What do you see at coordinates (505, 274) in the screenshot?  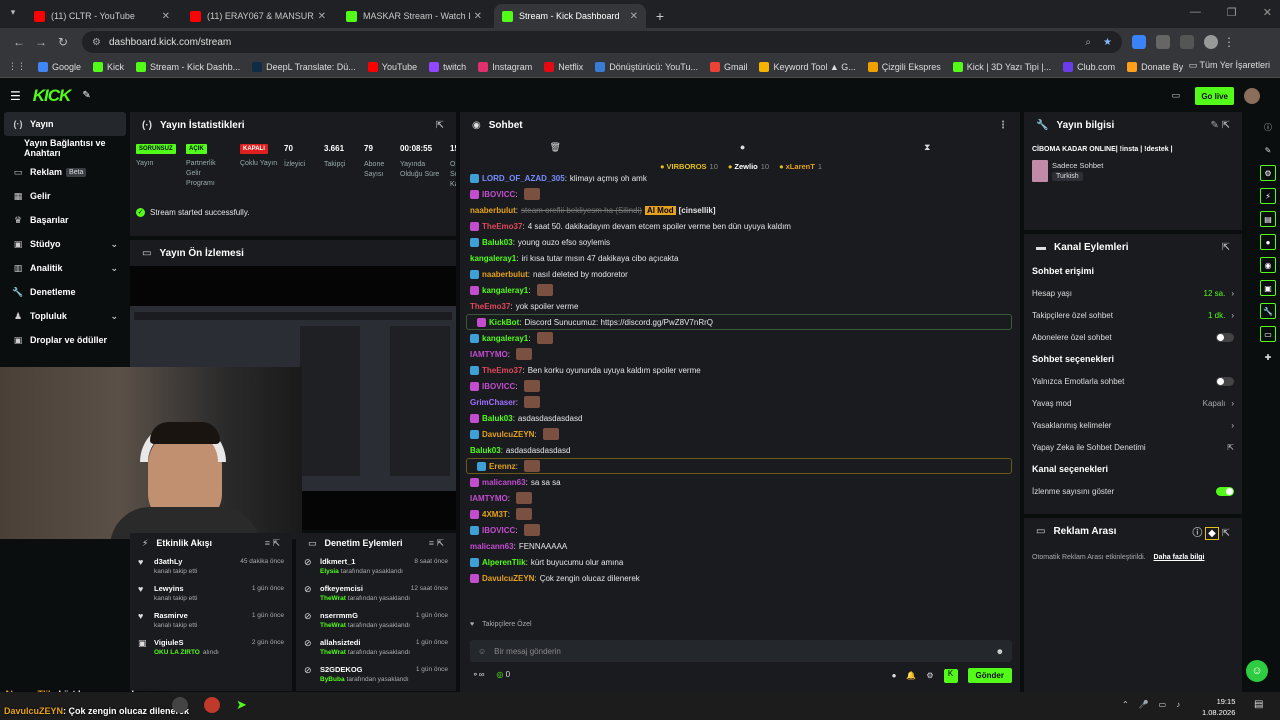 I see `chat-username: naaberbulut` at bounding box center [505, 274].